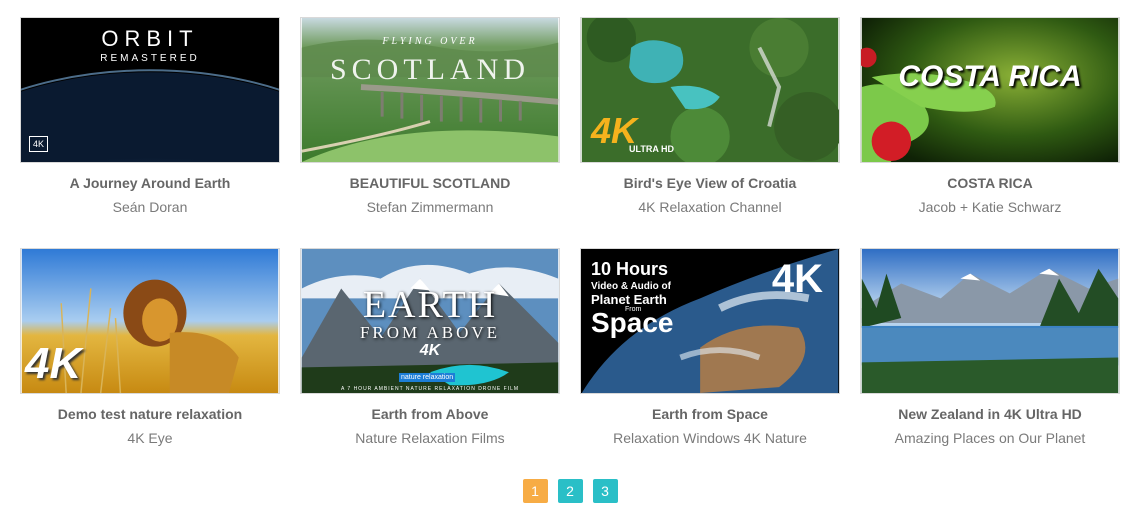  I want to click on video-author: Seán Doran, so click(150, 207).